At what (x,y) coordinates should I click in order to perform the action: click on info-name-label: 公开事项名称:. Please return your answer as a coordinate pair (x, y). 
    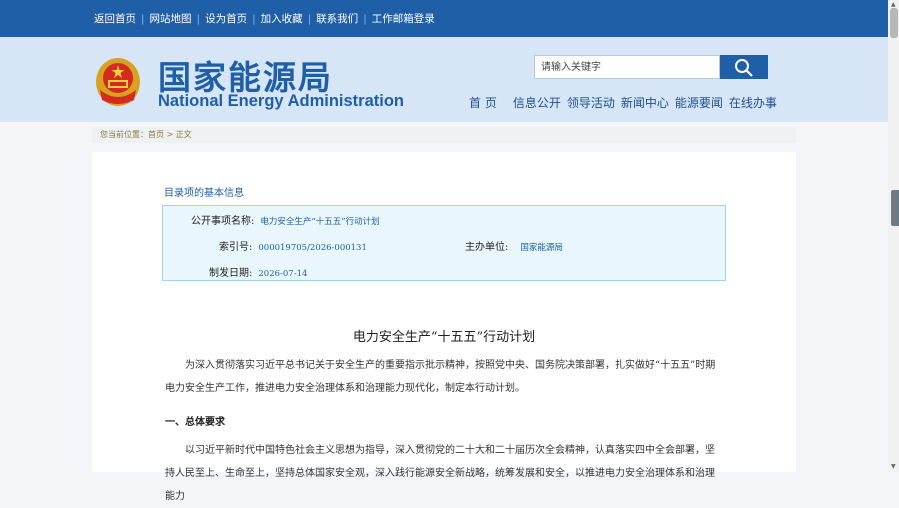
    Looking at the image, I should click on (223, 221).